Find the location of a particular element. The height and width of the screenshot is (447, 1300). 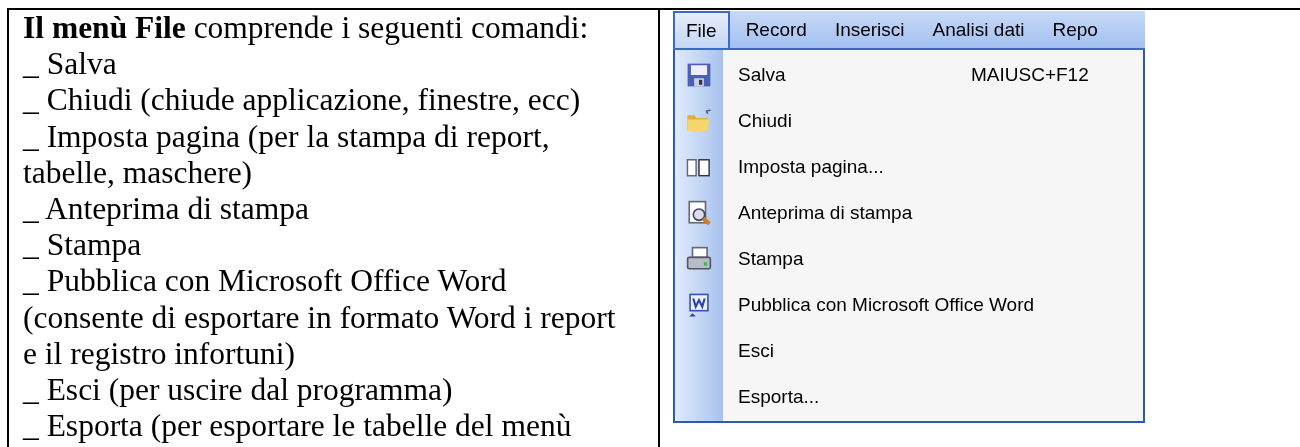

command-description: _ Anteprima di stampa is located at coordinates (167, 209).